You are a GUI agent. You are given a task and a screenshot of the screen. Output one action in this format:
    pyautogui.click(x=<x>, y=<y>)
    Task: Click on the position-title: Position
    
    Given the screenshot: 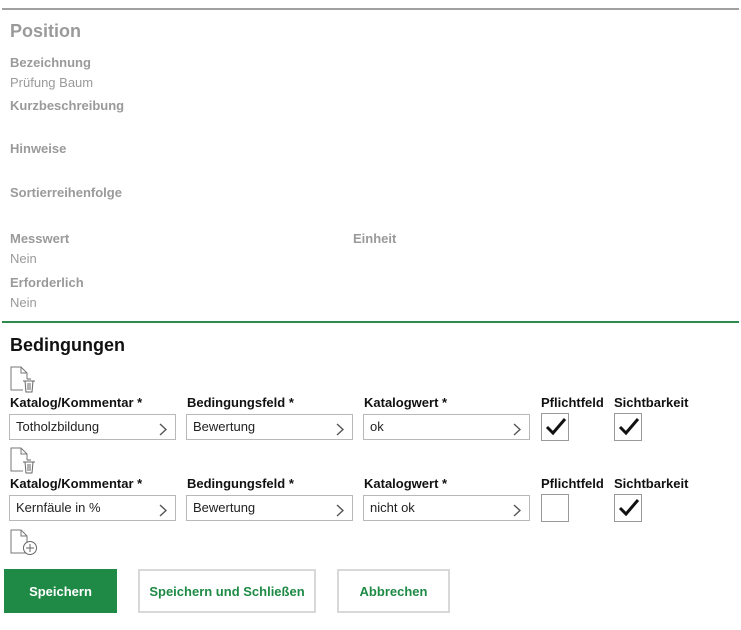 What is the action you would take?
    pyautogui.click(x=45, y=31)
    